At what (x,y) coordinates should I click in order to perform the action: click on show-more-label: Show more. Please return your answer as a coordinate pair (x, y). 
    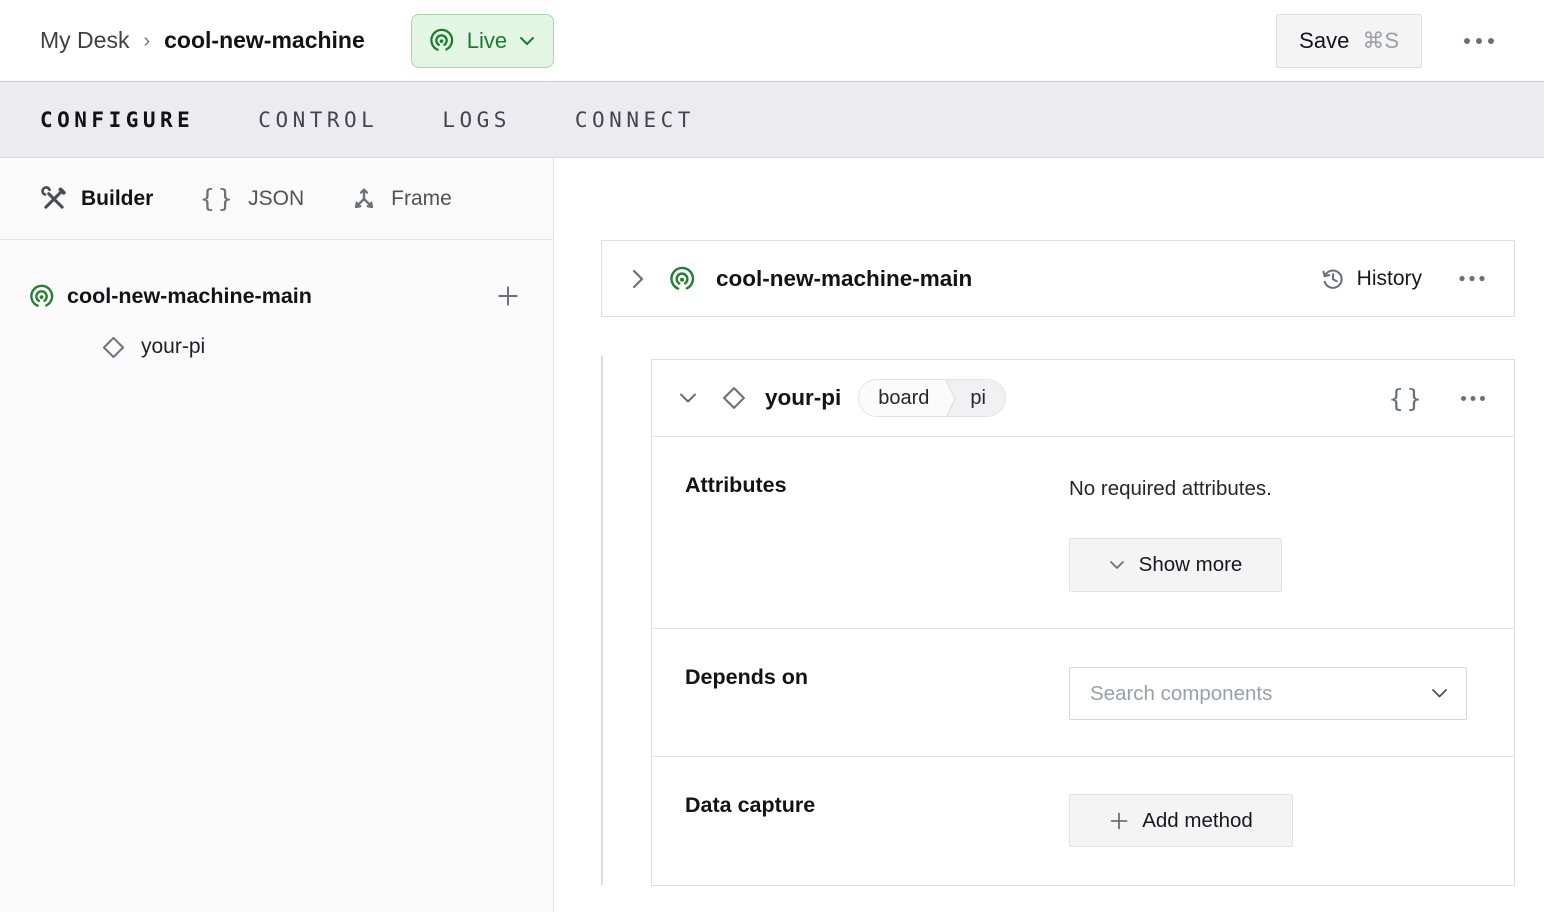
    Looking at the image, I should click on (1190, 564).